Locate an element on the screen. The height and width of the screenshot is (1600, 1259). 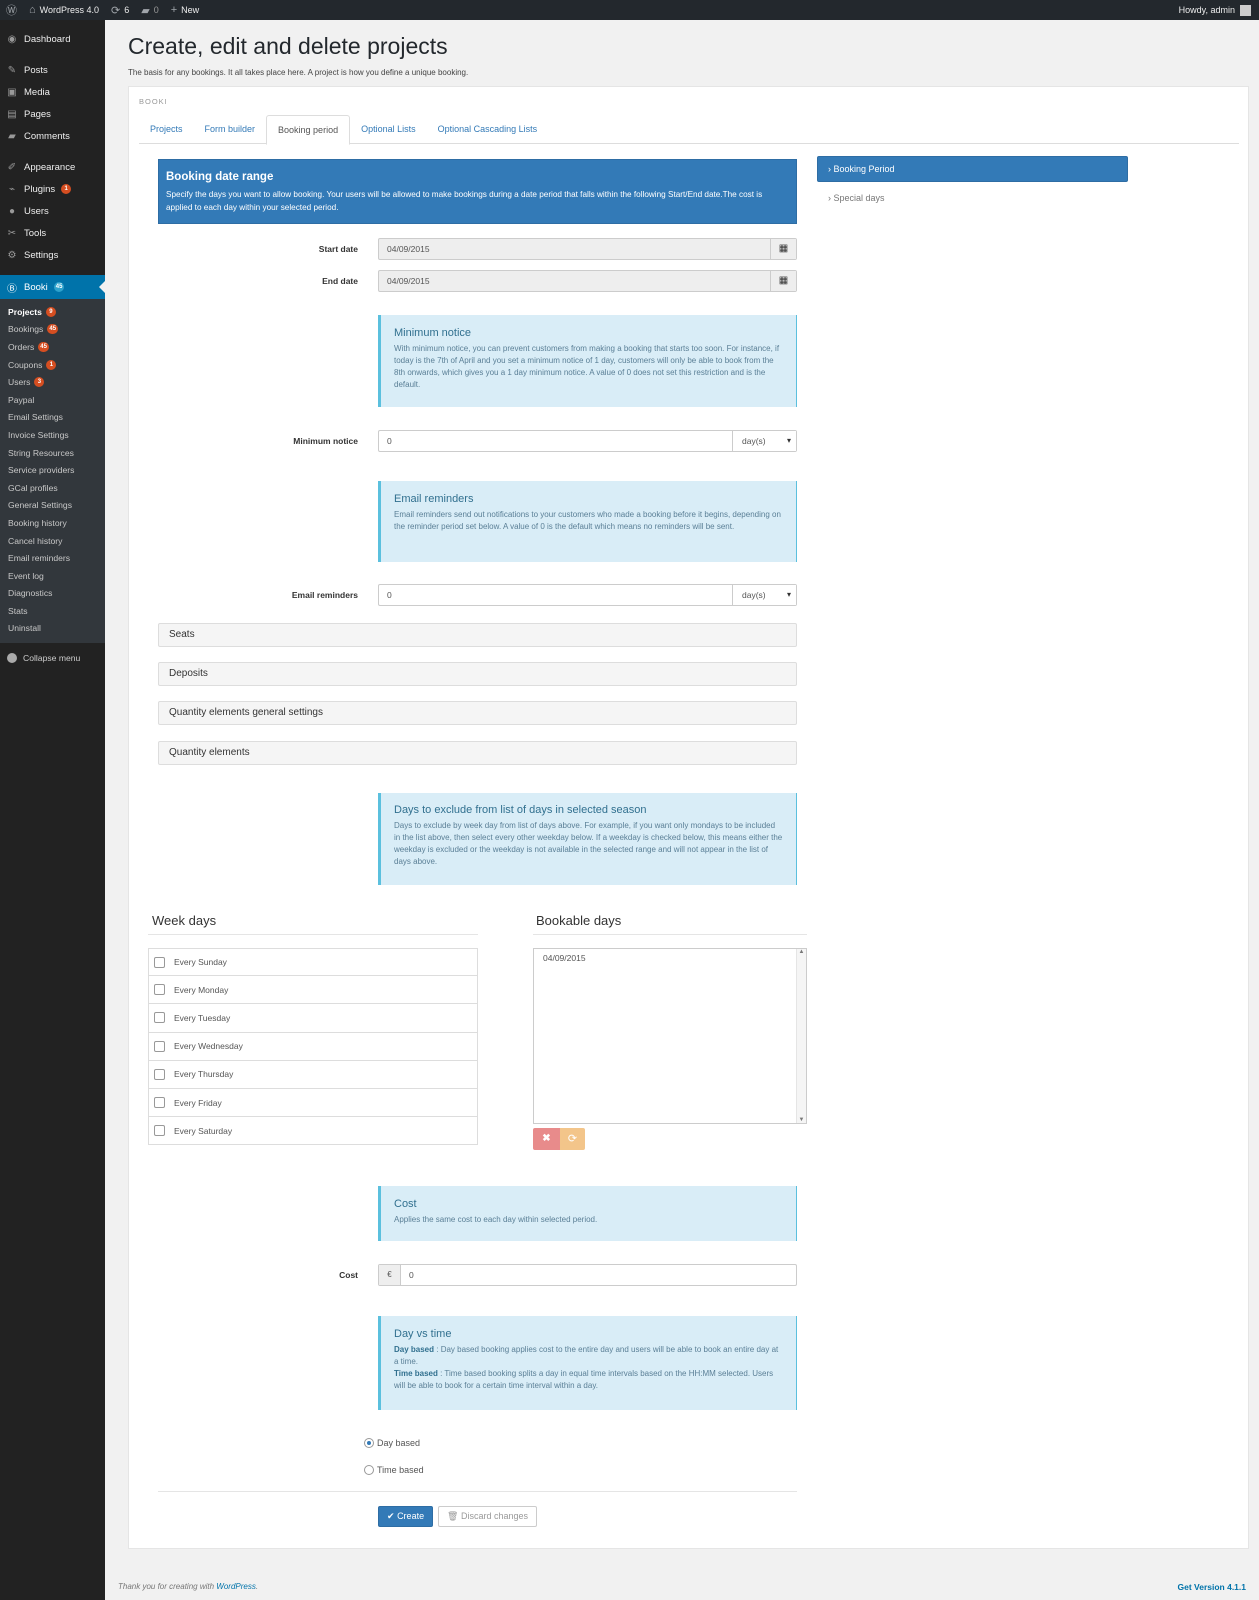
admin-bar: Ⓦ ⌂ WordPress 4.0 ⟳ 6 ▰ 0 + New Howdy, admin is located at coordinates (629, 10).